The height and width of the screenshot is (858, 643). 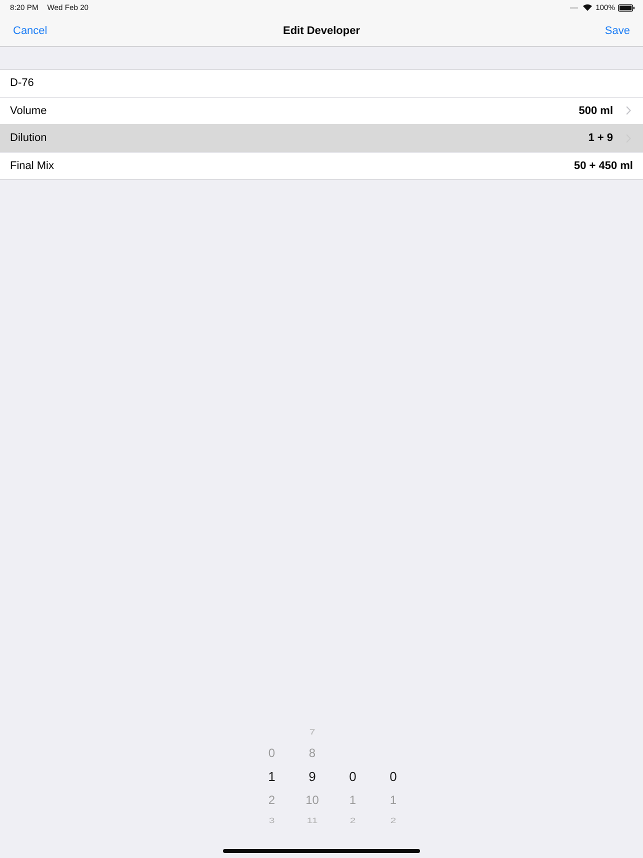 I want to click on name-field: D-76, so click(x=321, y=82).